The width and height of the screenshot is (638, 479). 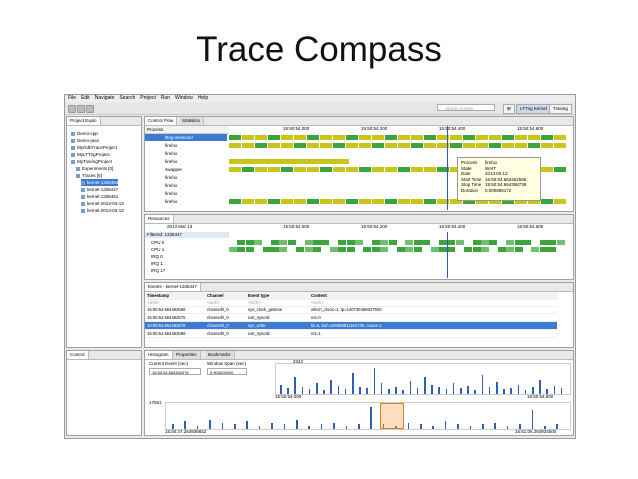 I want to click on menu-file: File, so click(x=72, y=98).